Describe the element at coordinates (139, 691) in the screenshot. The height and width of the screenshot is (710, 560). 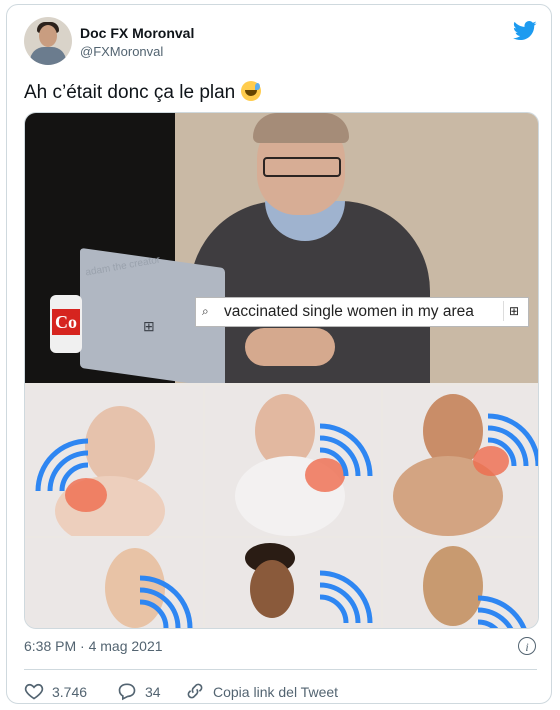
I see `reply-button: 34` at that location.